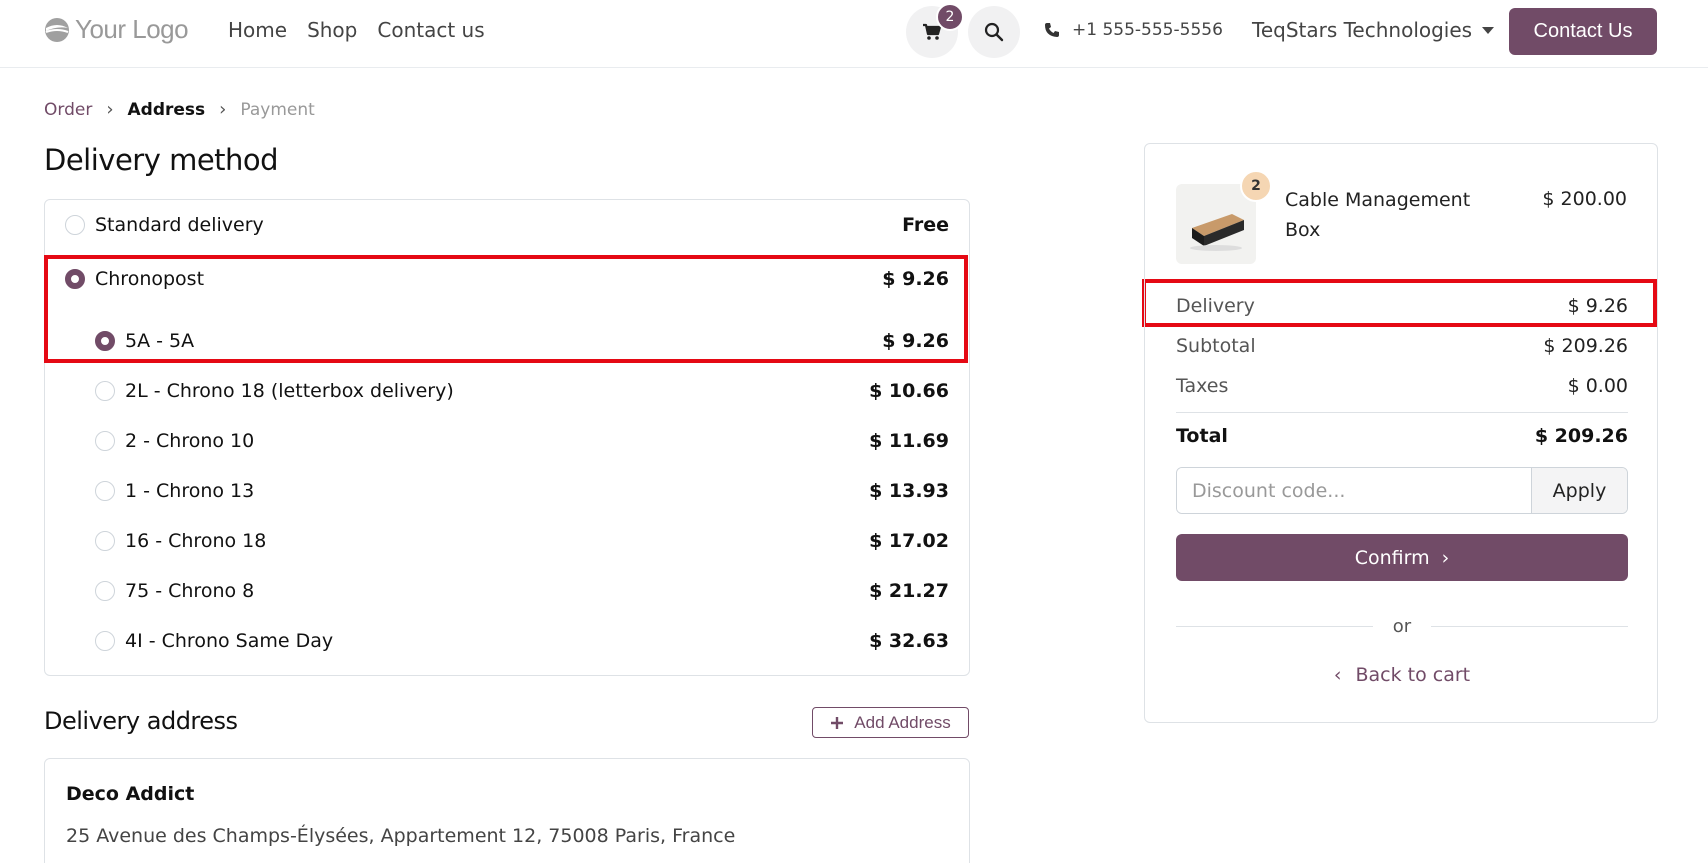  Describe the element at coordinates (507, 491) in the screenshot. I see `chrono-option-1: 1 - Chrono 13 $ 13.93` at that location.